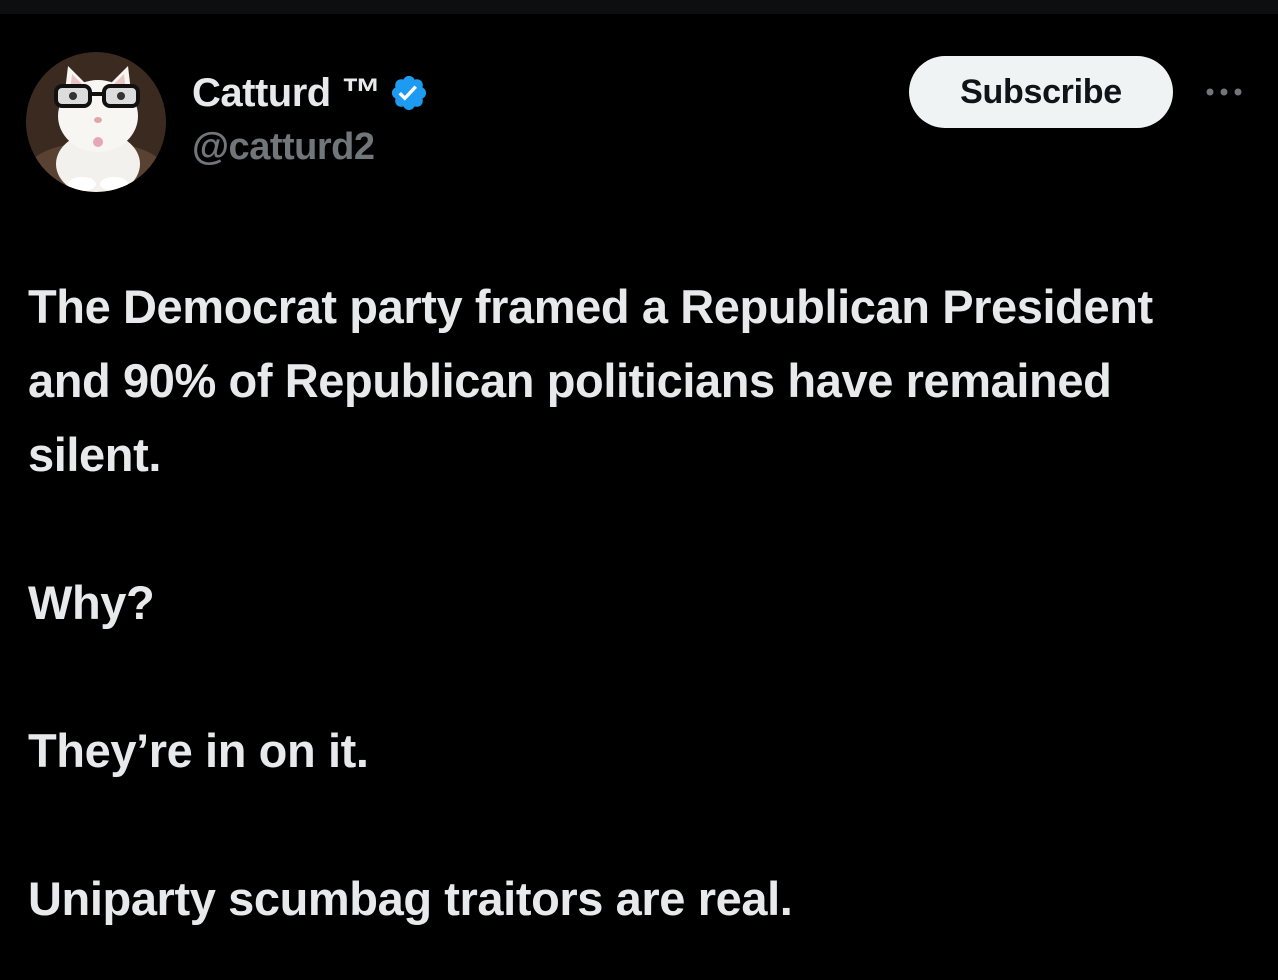  I want to click on author-display-name: Catturd ™, so click(286, 93).